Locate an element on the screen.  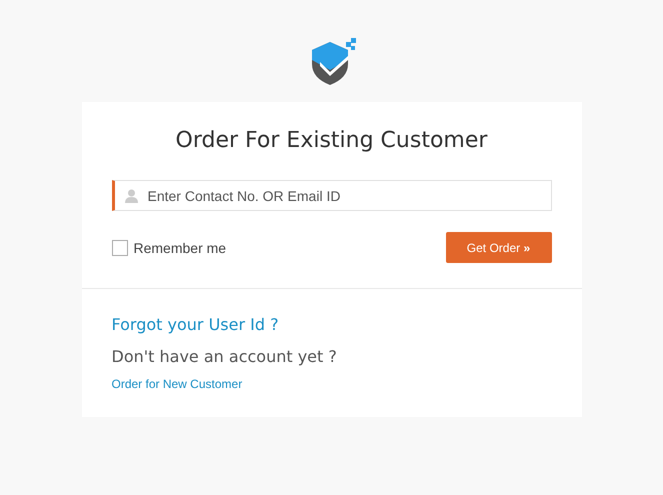
remember-label: Remember me is located at coordinates (180, 248).